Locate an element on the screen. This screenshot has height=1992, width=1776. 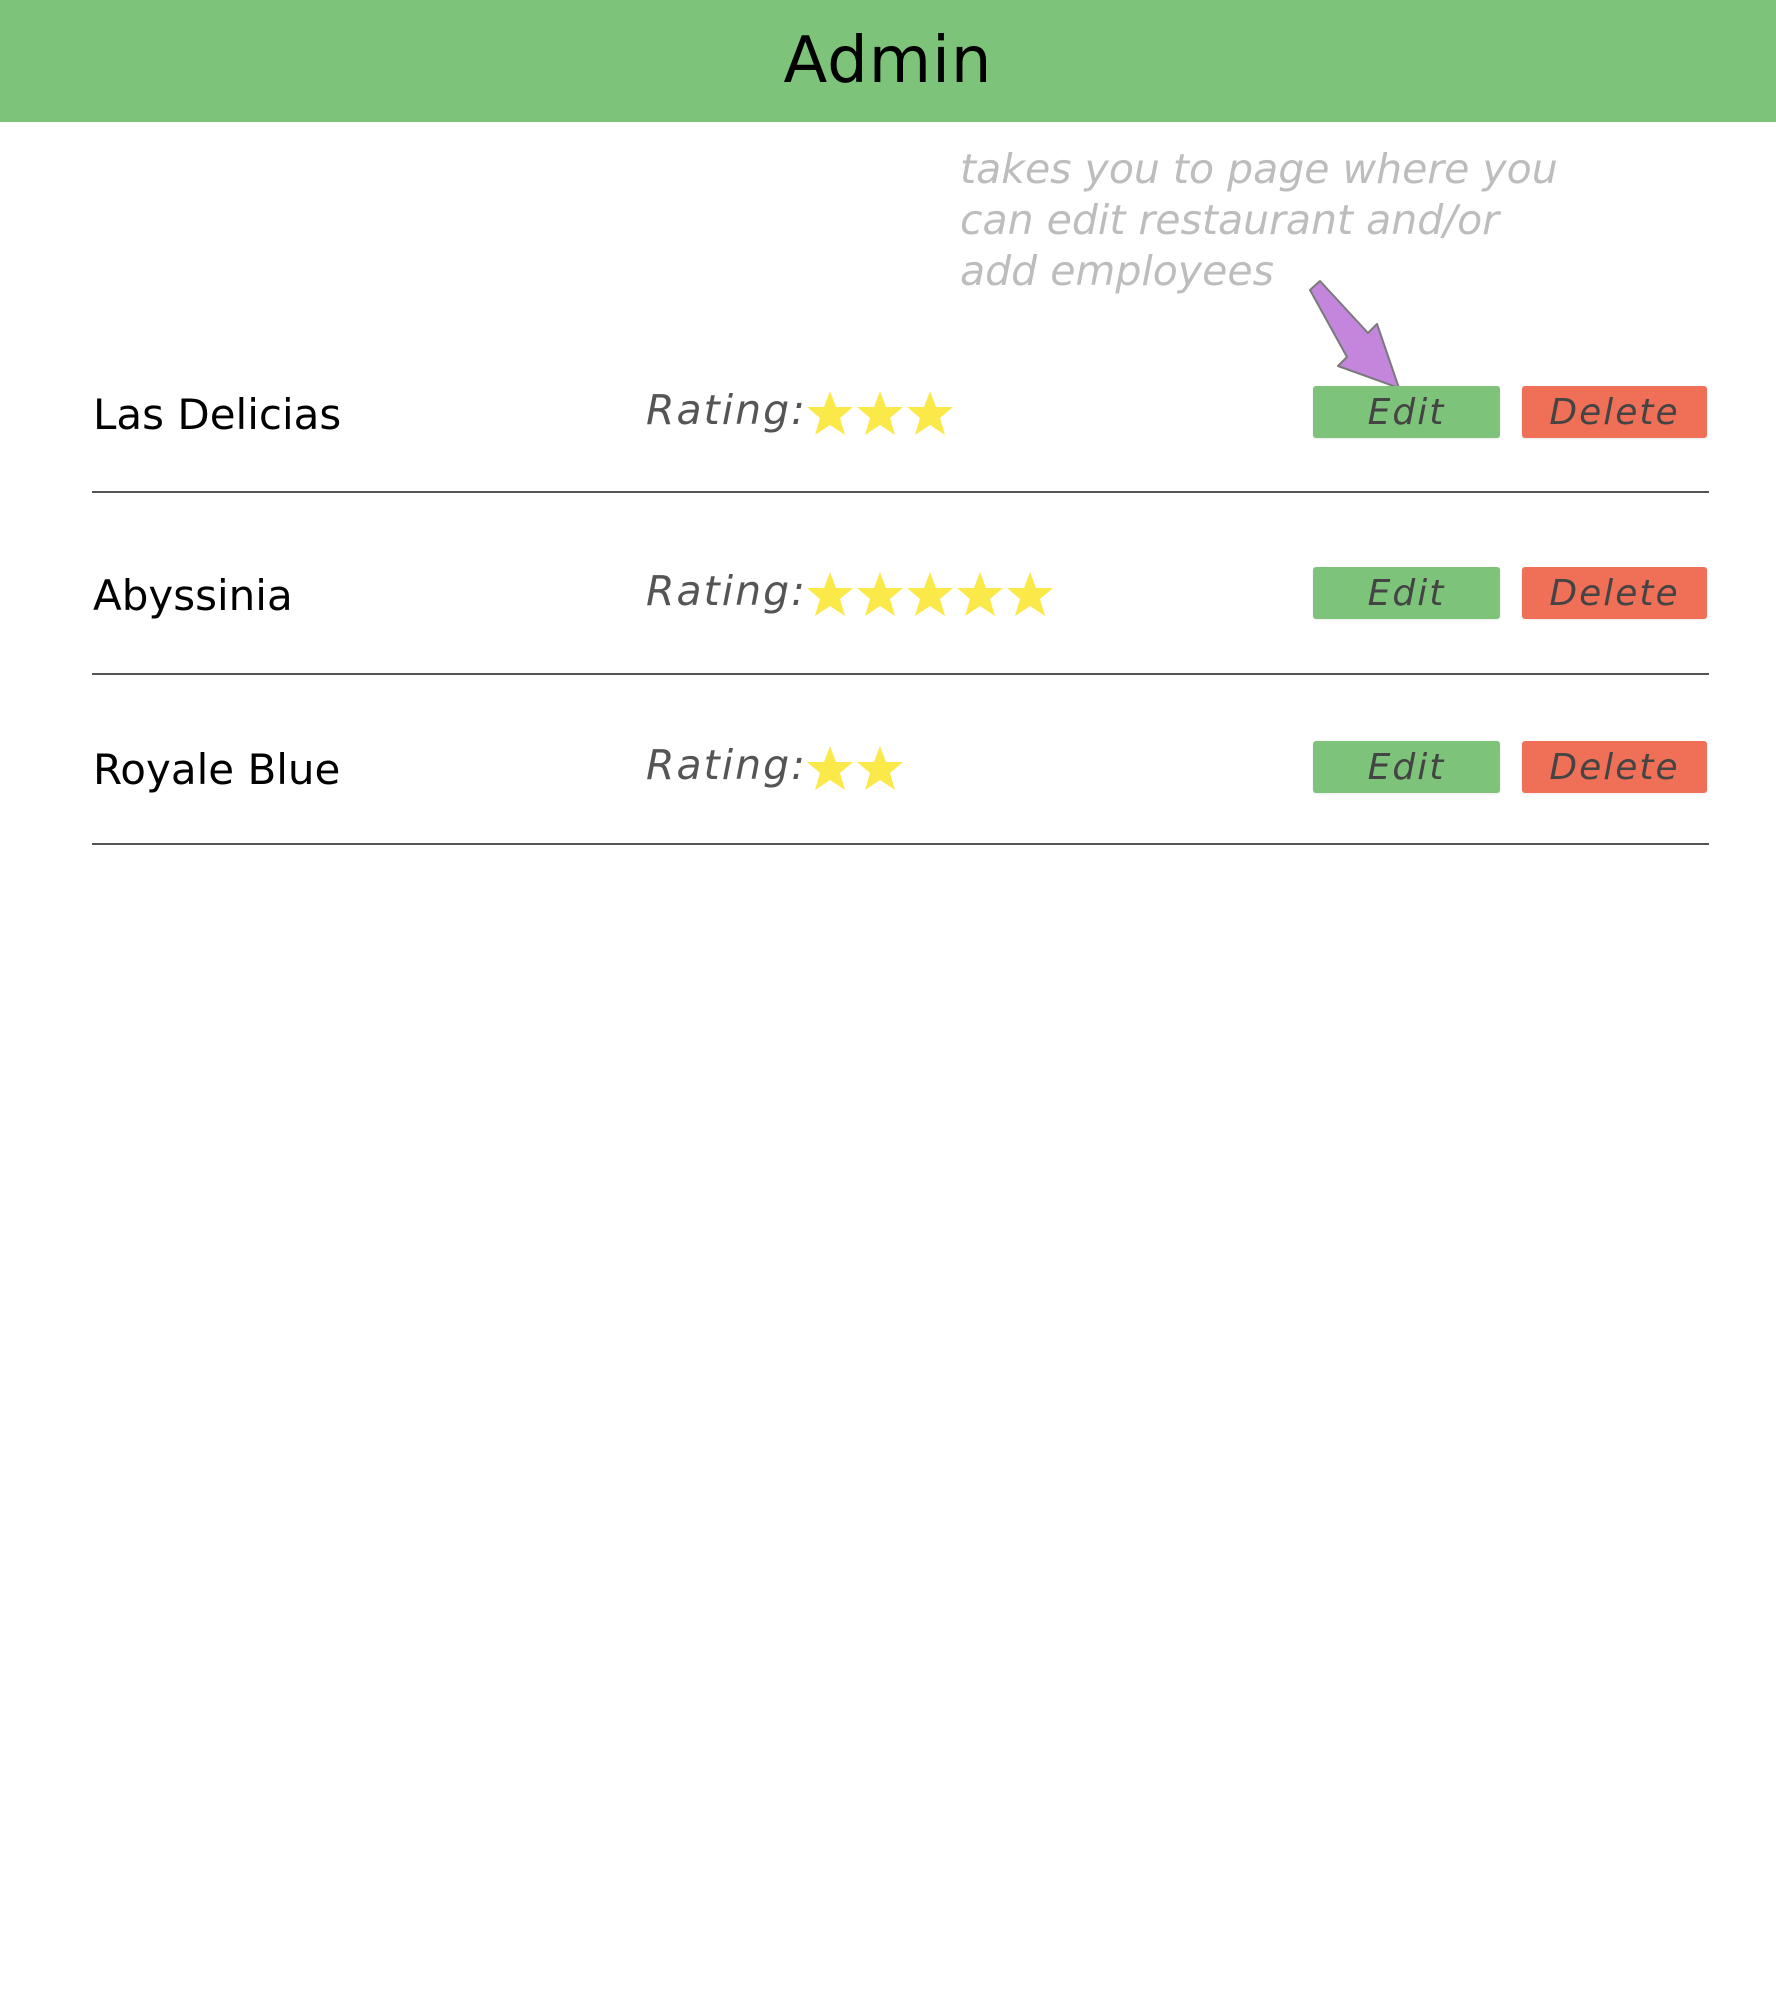
restaurant-name: Royale Blue is located at coordinates (217, 769).